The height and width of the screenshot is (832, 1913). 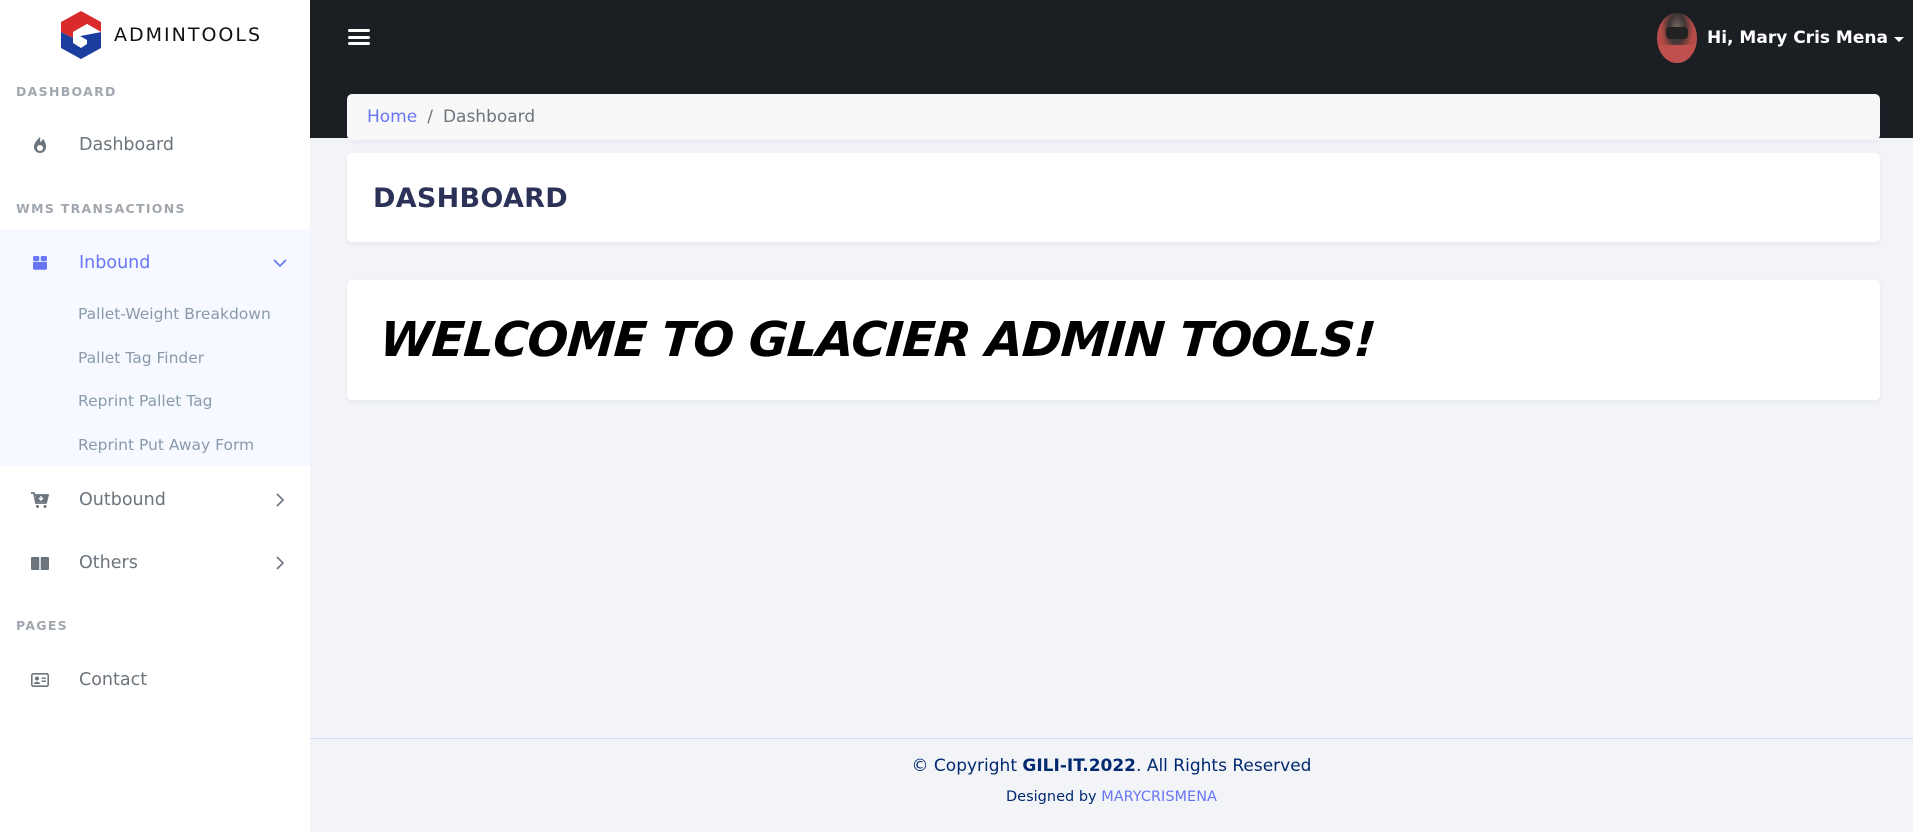 I want to click on breadcrumb-current: Dashboard, so click(x=489, y=117).